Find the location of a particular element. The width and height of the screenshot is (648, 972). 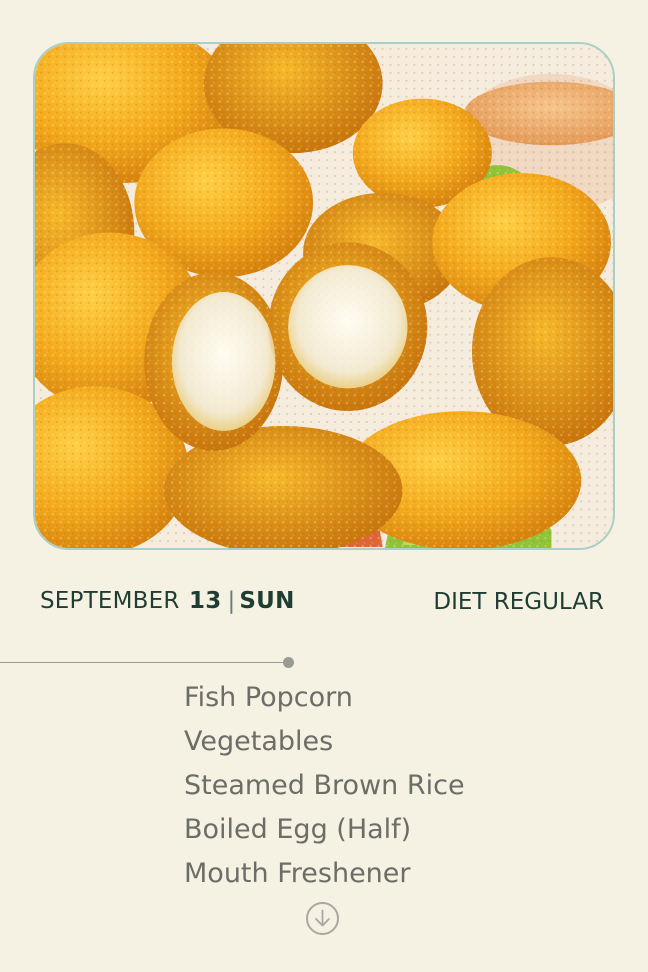

date-display: SEPTEMBER 13 | SUN is located at coordinates (167, 601).